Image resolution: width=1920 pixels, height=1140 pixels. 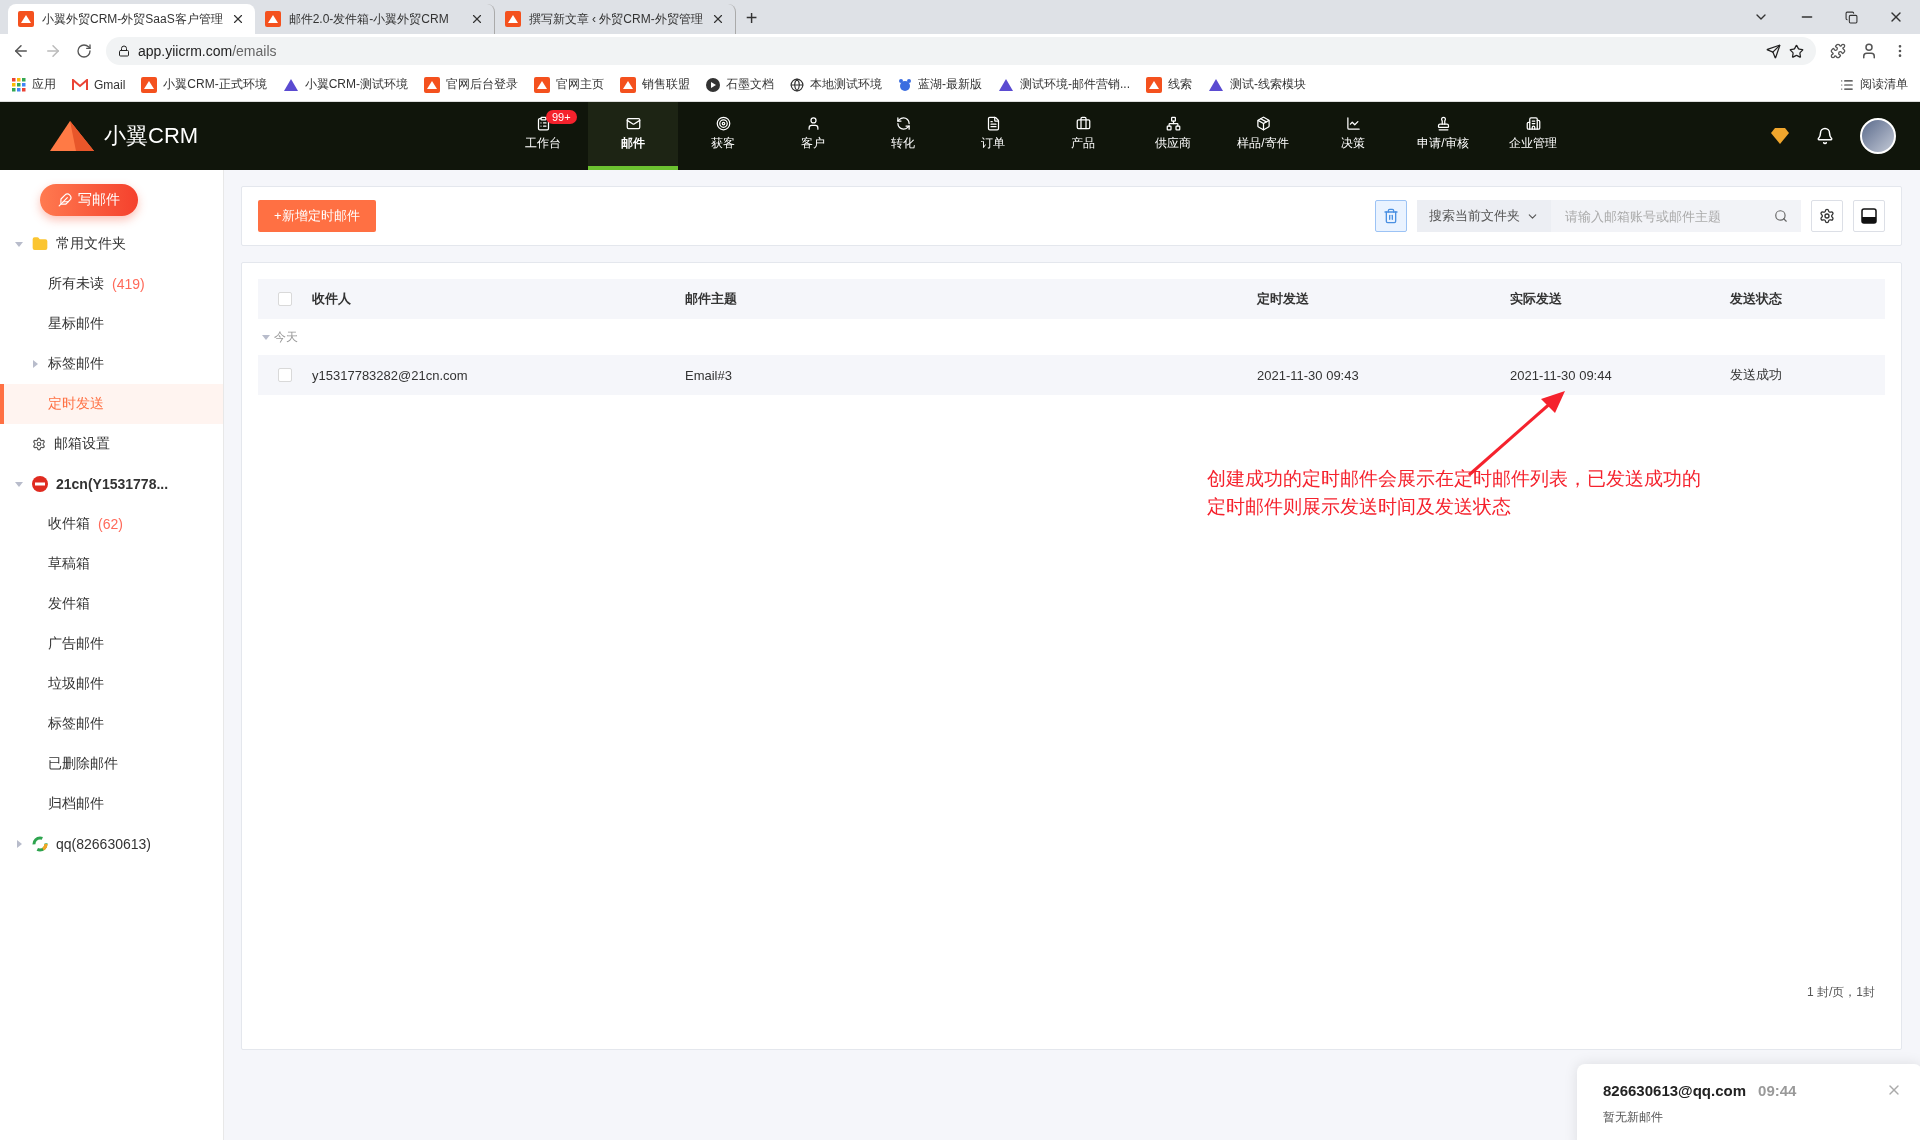 I want to click on bookmark: 测试-线索模块, so click(x=1257, y=84).